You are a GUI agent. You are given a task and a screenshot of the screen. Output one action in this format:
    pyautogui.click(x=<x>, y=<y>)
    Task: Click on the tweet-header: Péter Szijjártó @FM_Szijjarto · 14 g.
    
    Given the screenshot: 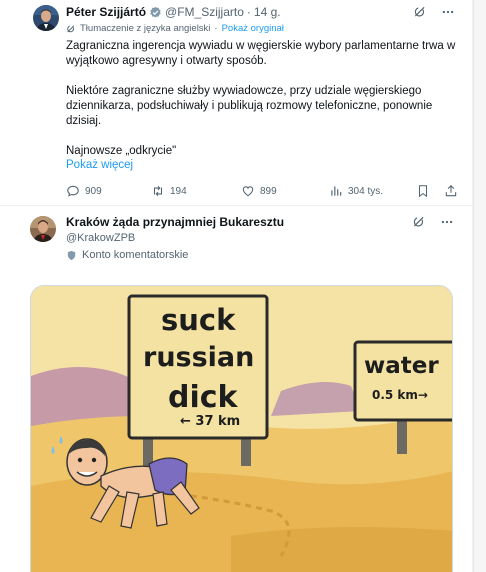 What is the action you would take?
    pyautogui.click(x=173, y=12)
    